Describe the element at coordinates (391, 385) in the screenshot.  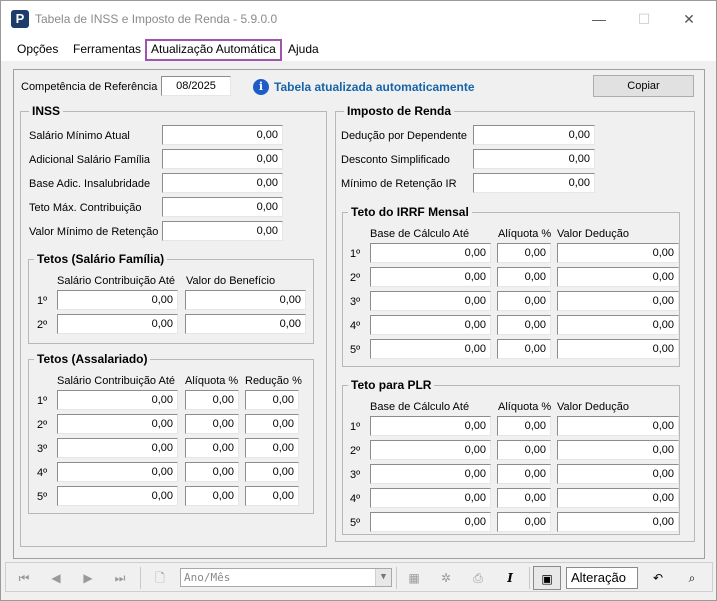
I see `plr-title: Teto para PLR` at that location.